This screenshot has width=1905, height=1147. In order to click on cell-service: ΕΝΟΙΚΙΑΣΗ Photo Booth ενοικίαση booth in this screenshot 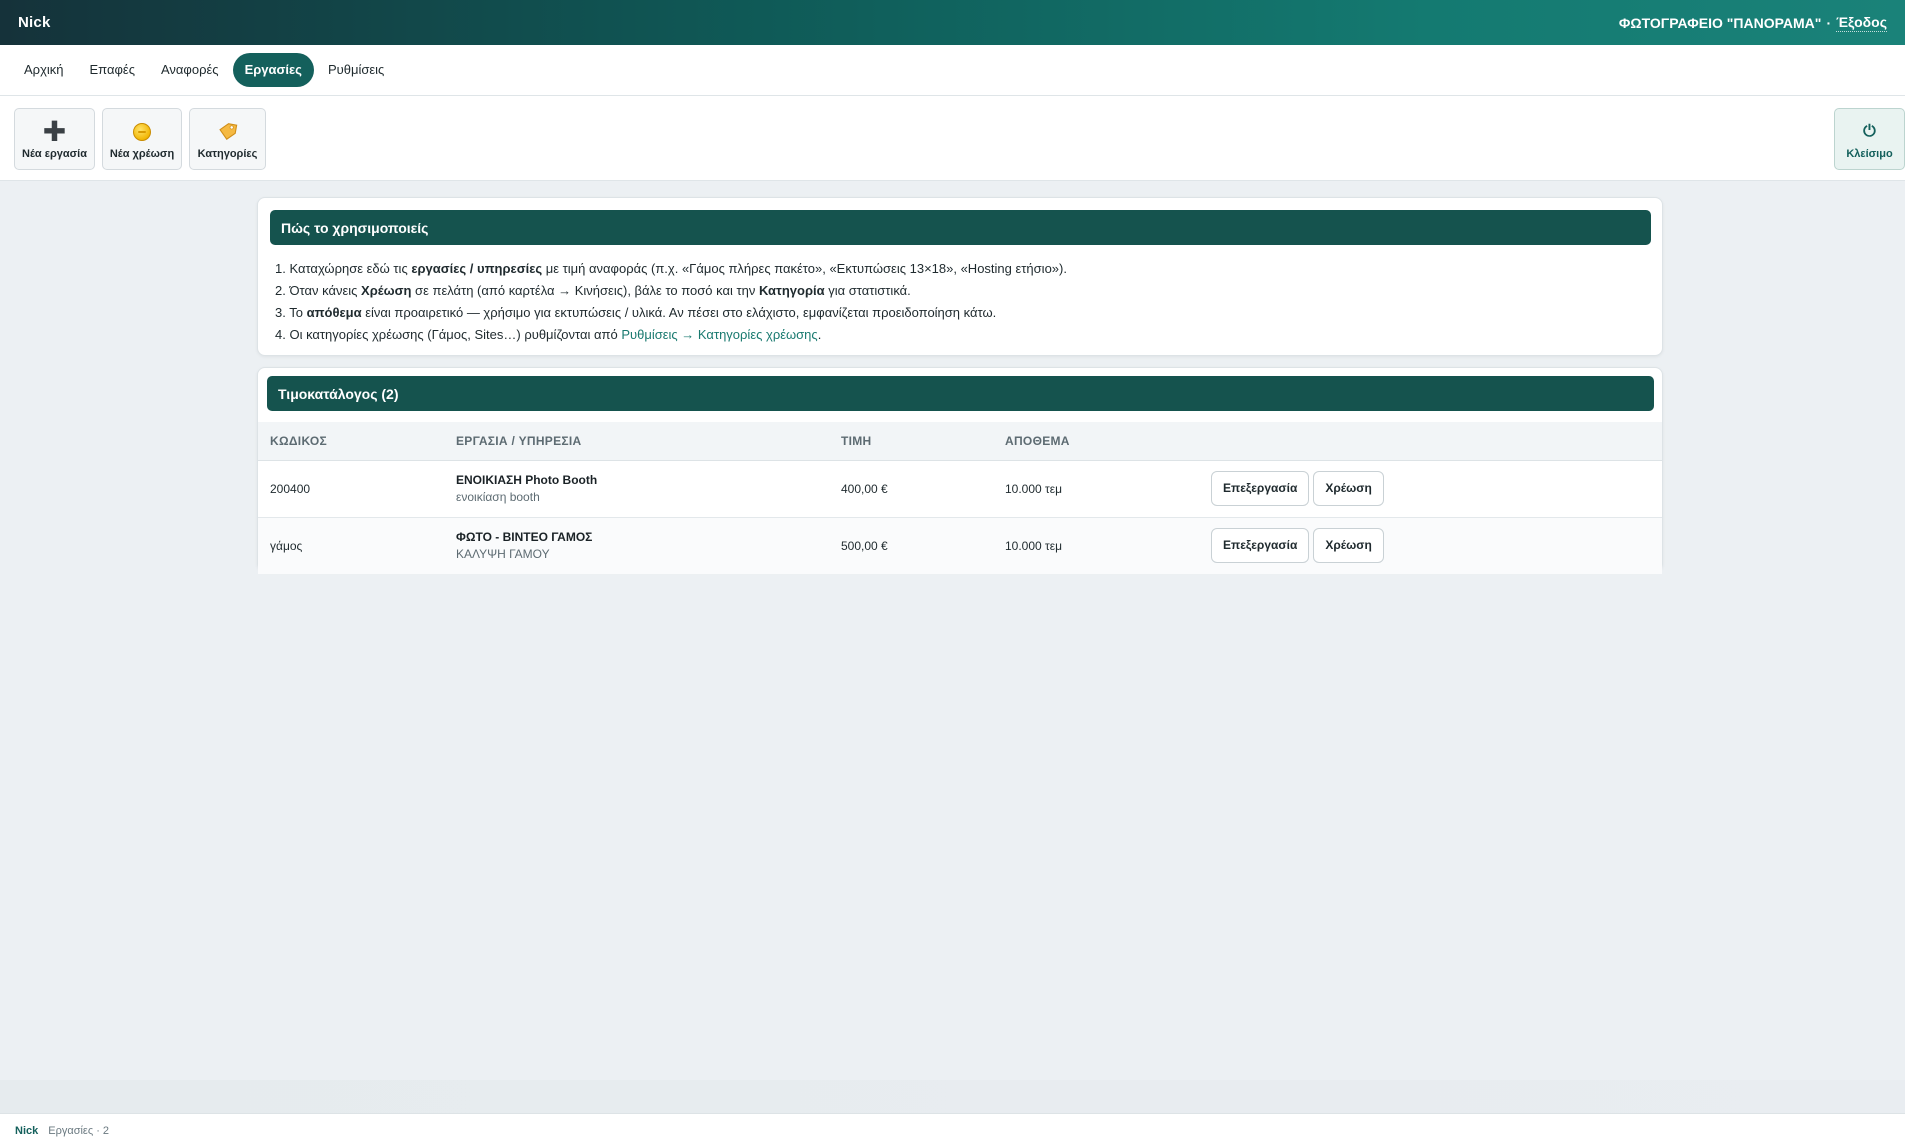, I will do `click(636, 488)`.